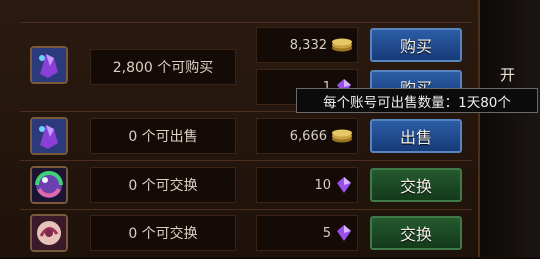 The height and width of the screenshot is (259, 540). I want to click on price-crystal: 5, so click(307, 233).